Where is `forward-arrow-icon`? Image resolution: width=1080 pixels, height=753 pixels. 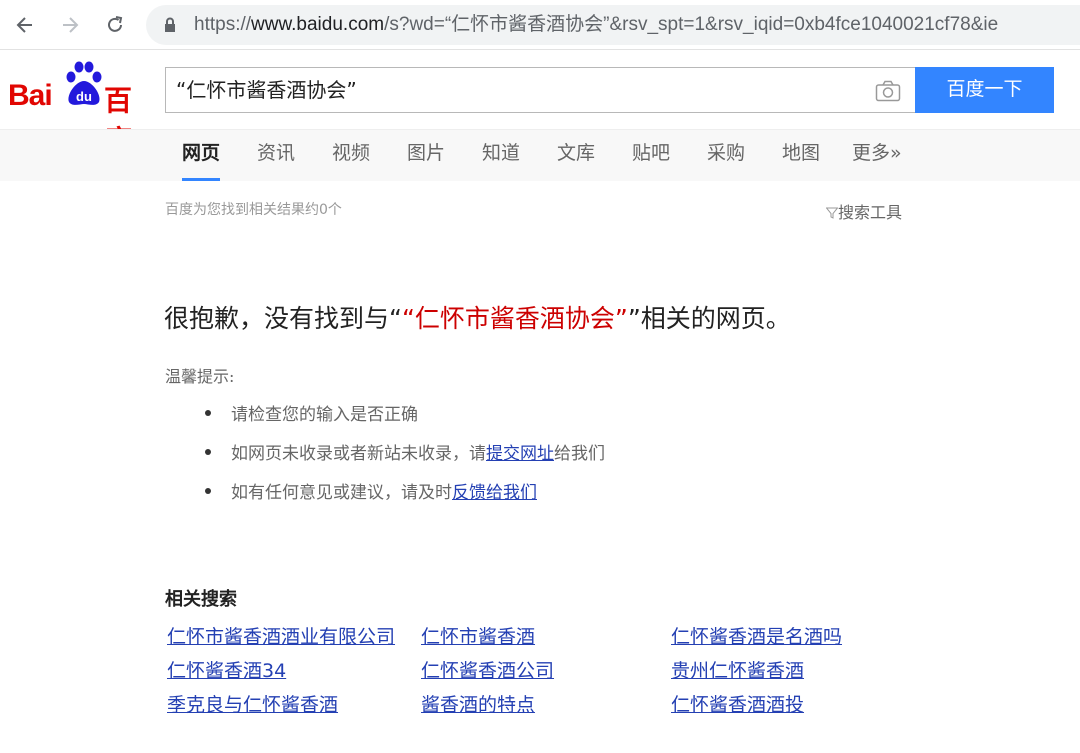 forward-arrow-icon is located at coordinates (70, 25).